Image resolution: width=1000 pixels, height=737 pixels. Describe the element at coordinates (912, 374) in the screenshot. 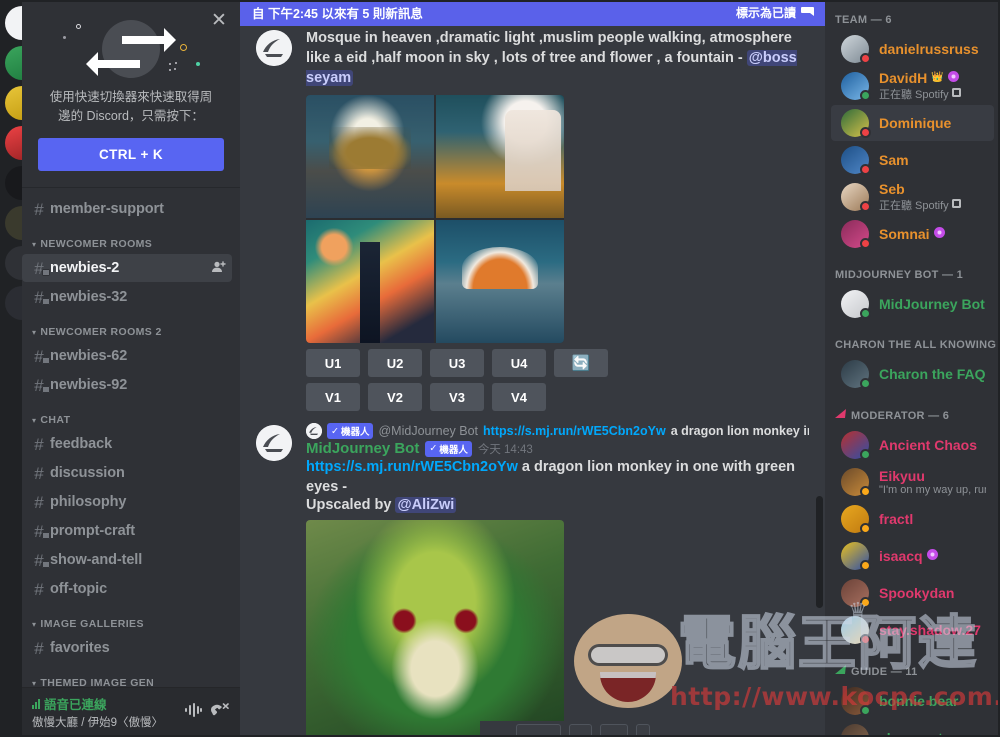

I see `member-row: Charon the FAQ ...機器人` at that location.